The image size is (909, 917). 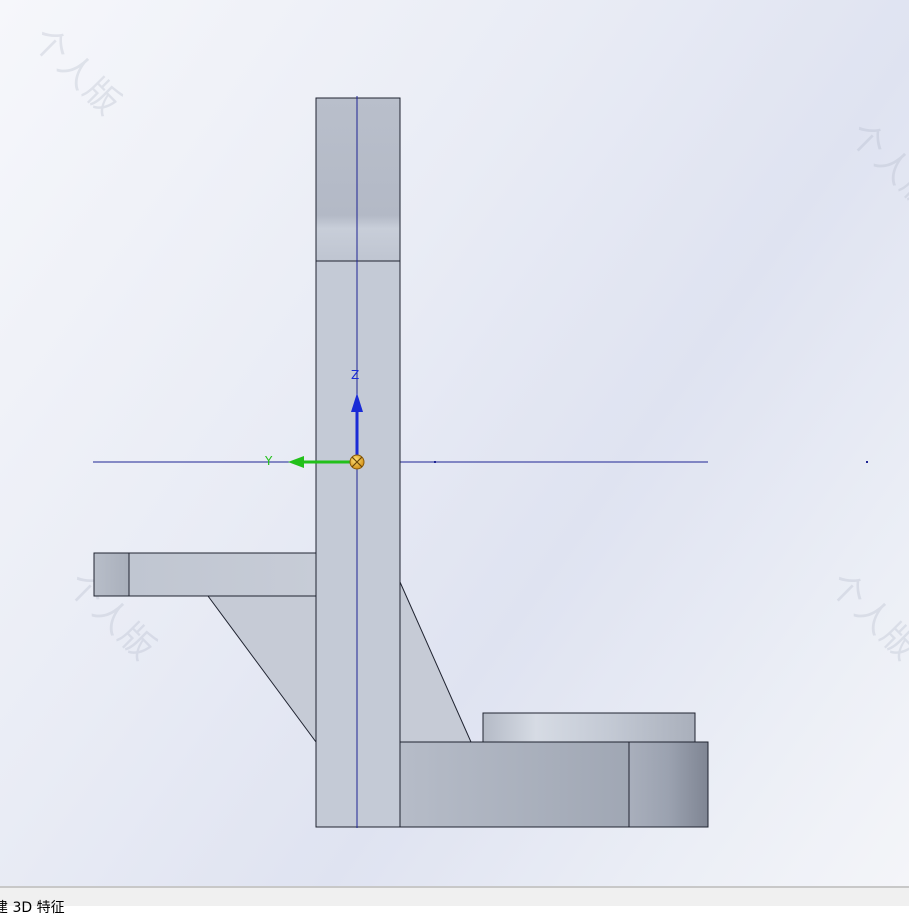 I want to click on column-head, so click(x=358, y=179).